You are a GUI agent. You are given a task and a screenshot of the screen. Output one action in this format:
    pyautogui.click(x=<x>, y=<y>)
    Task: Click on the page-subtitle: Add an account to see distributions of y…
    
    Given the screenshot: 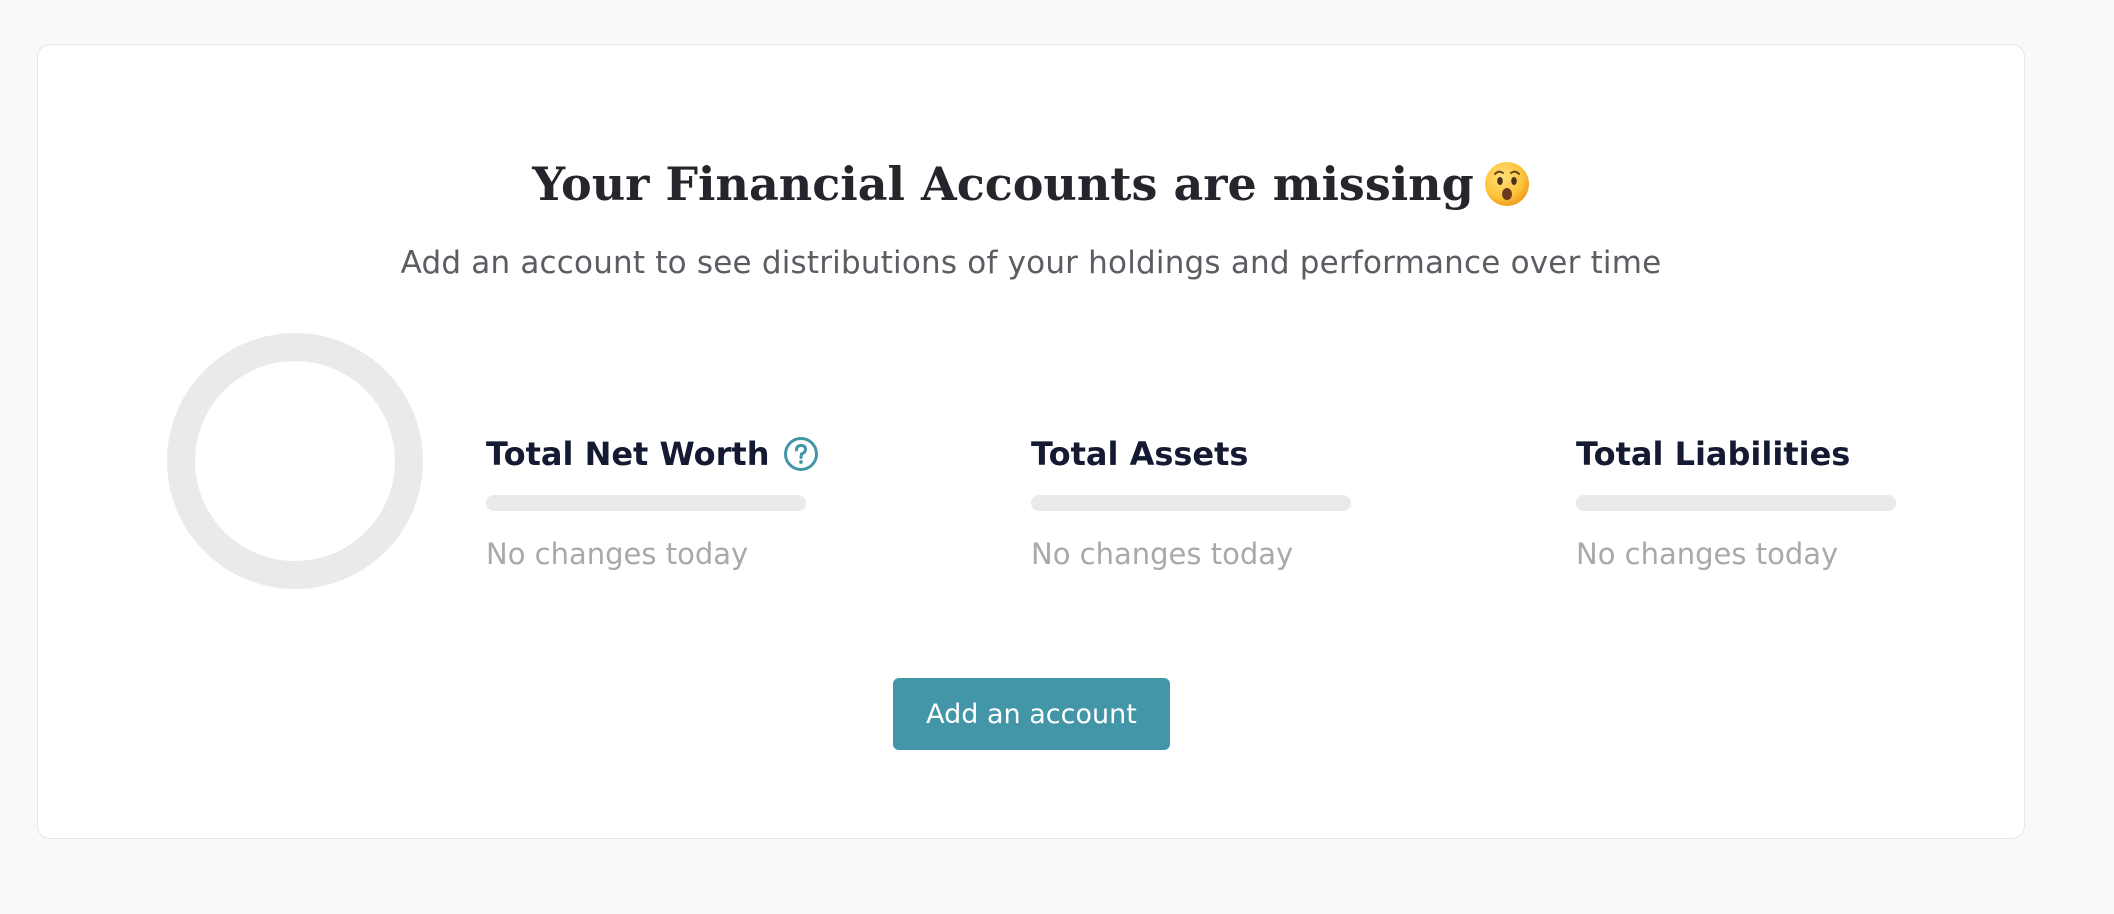 What is the action you would take?
    pyautogui.click(x=1031, y=263)
    